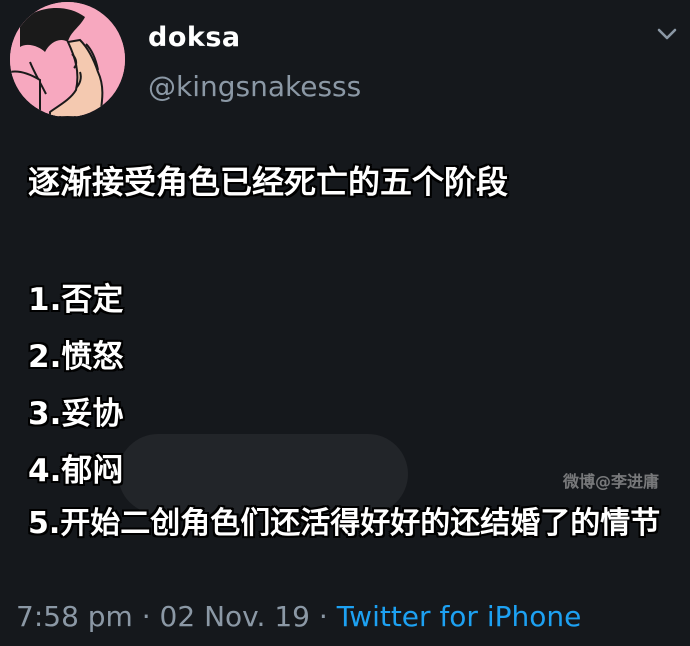 The width and height of the screenshot is (690, 646). I want to click on avatar-illustration, so click(67, 59).